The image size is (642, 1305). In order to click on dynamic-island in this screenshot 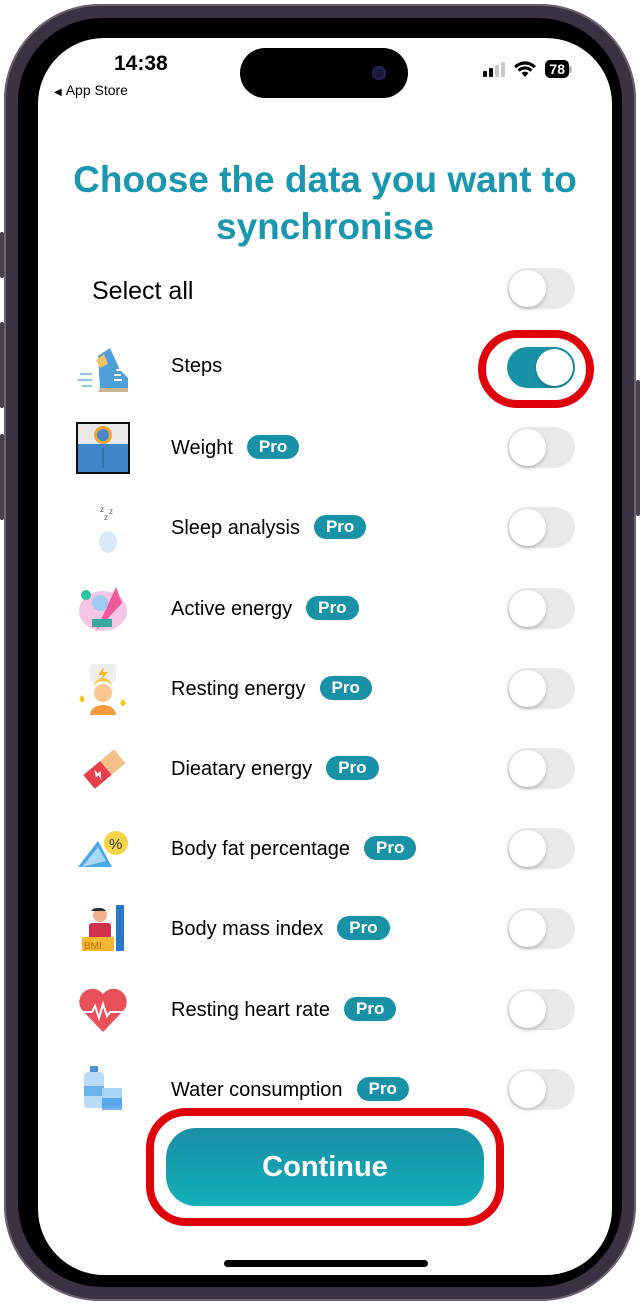, I will do `click(324, 73)`.